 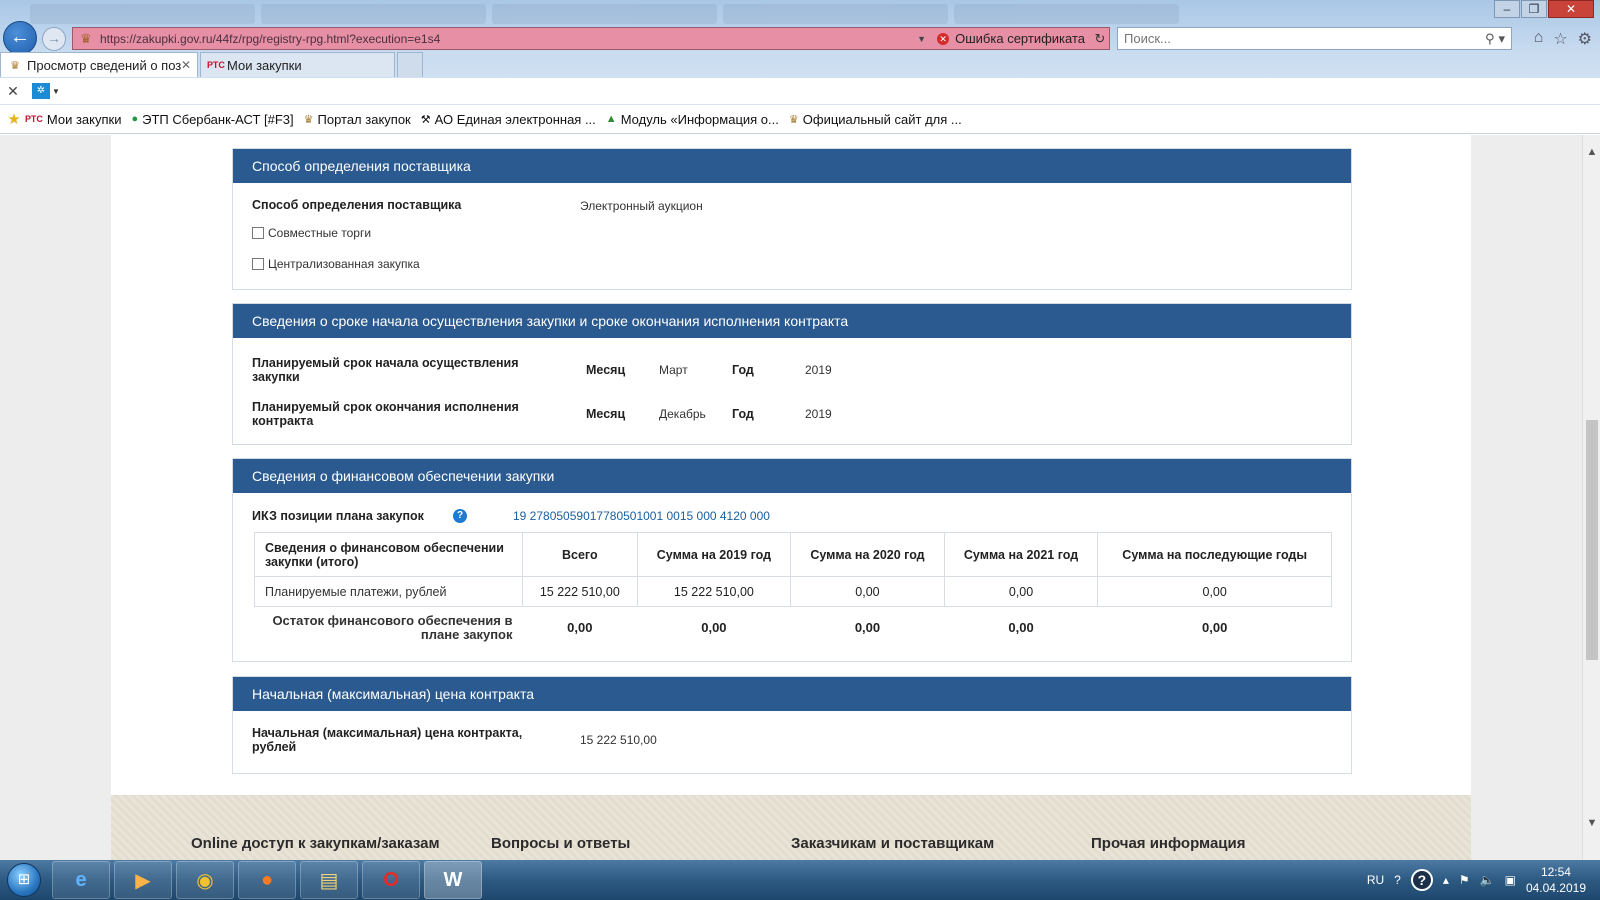 I want to click on windows-icon: ⊞, so click(x=24, y=880).